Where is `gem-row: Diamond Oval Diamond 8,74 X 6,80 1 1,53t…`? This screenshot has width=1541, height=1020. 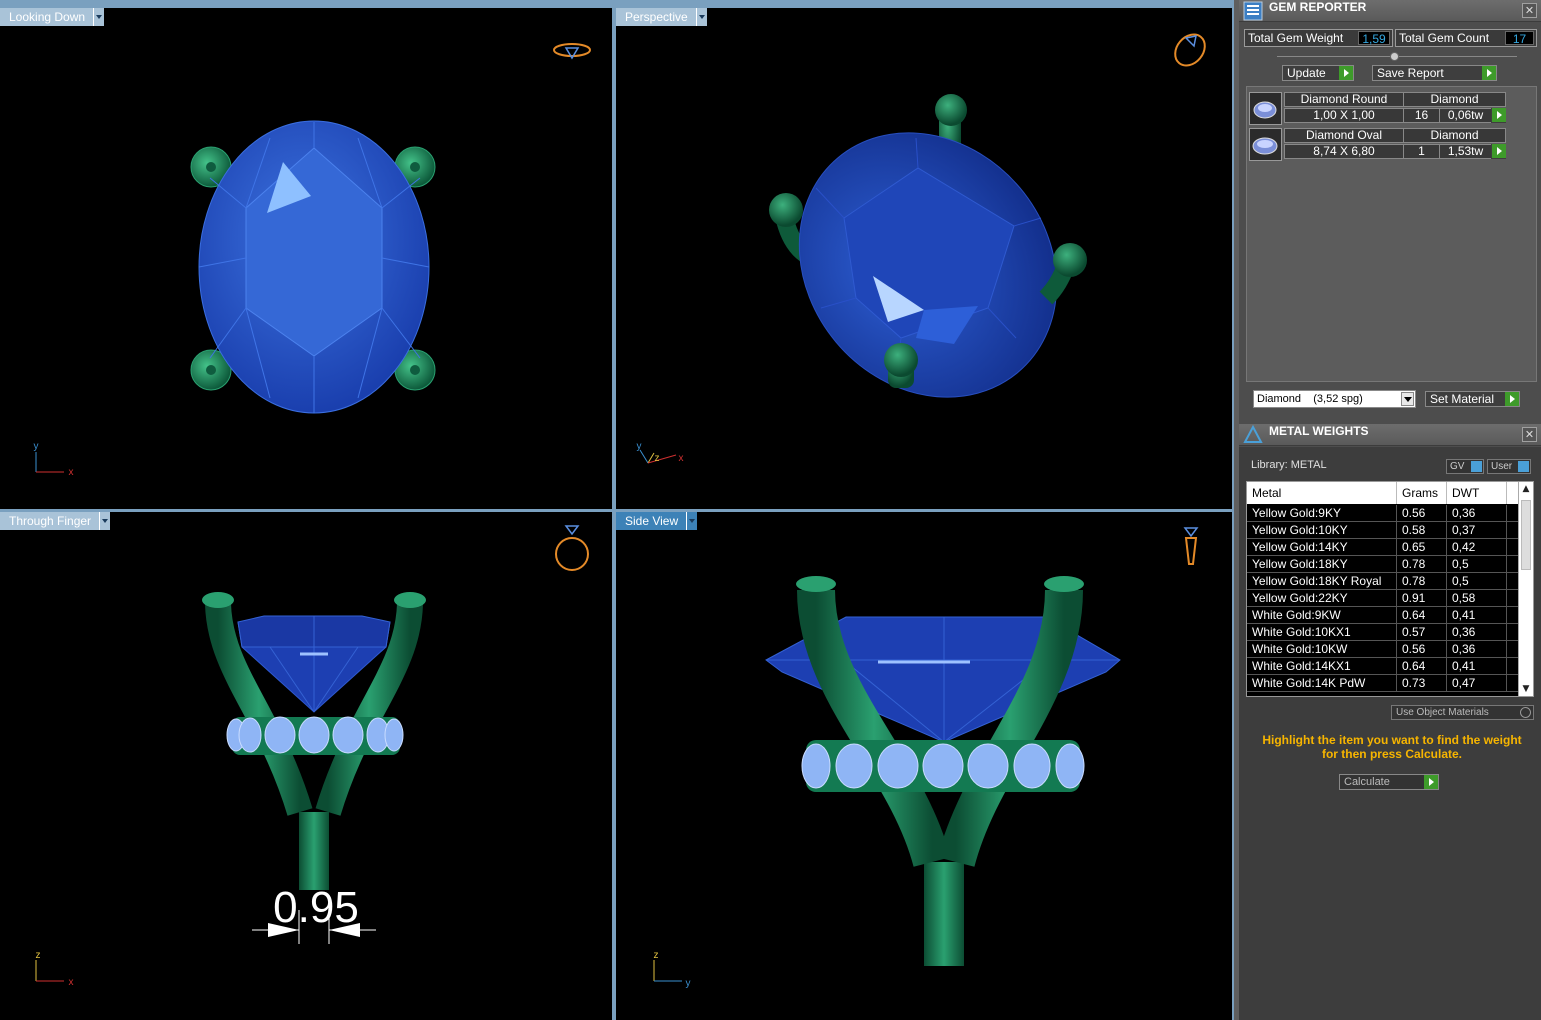 gem-row: Diamond Oval Diamond 8,74 X 6,80 1 1,53t… is located at coordinates (1380, 145).